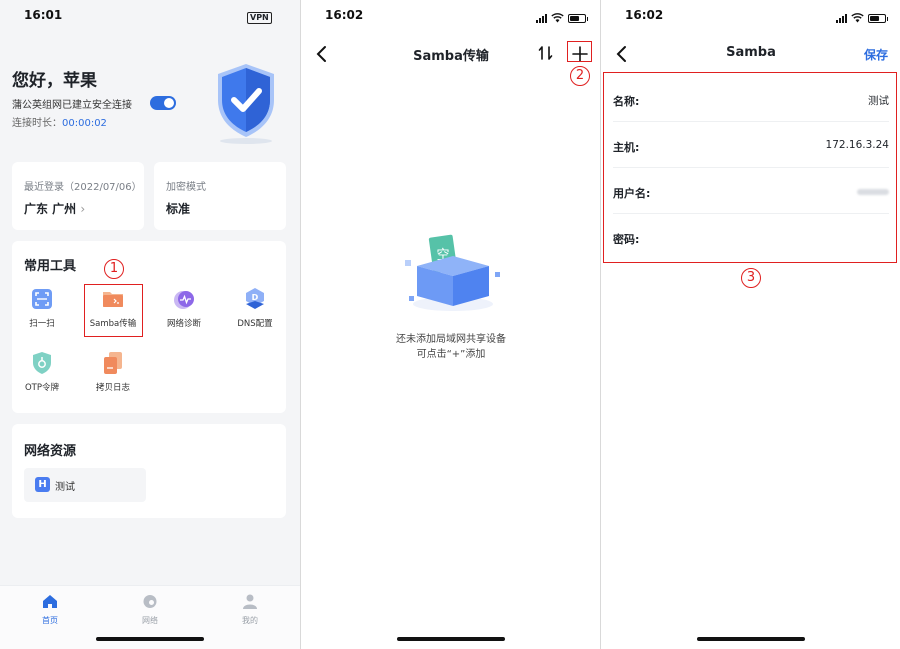 The width and height of the screenshot is (900, 649). I want to click on duration-value: 00:00:02, so click(84, 123).